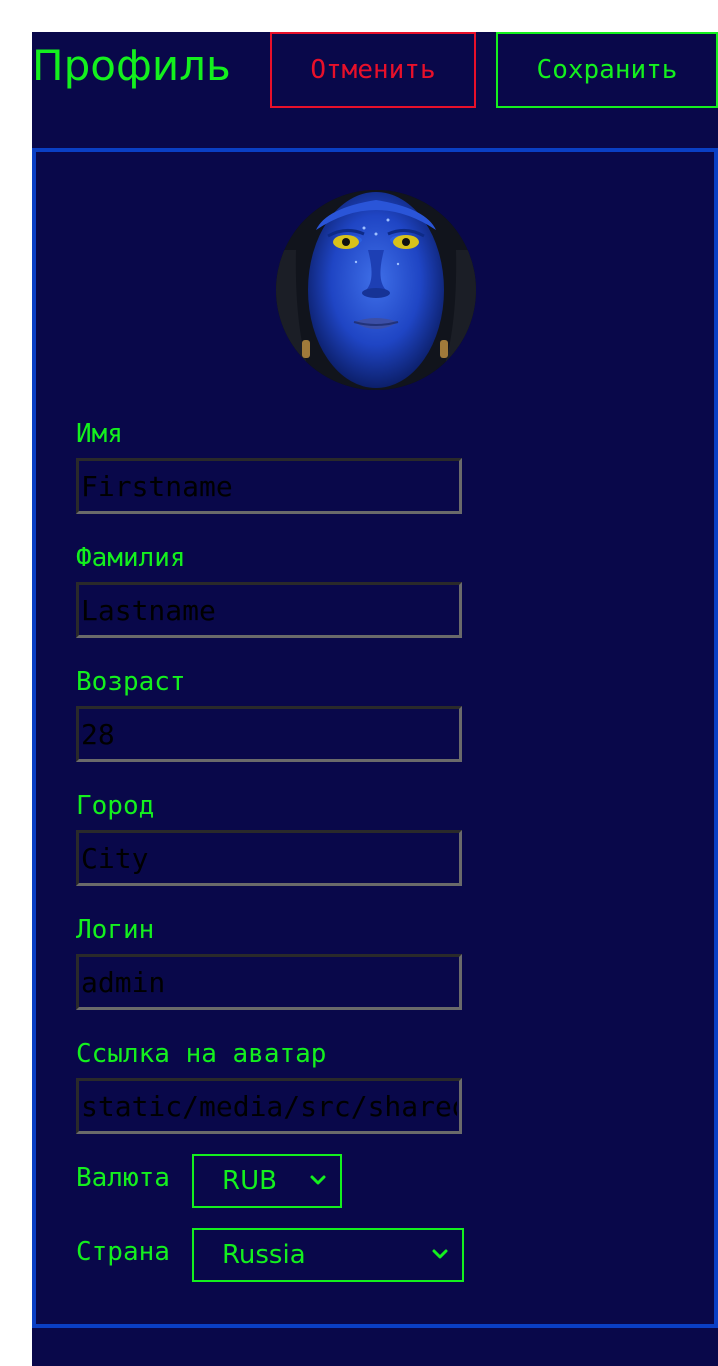 This screenshot has height=1366, width=718. Describe the element at coordinates (123, 1178) in the screenshot. I see `currency-label: Валюта` at that location.